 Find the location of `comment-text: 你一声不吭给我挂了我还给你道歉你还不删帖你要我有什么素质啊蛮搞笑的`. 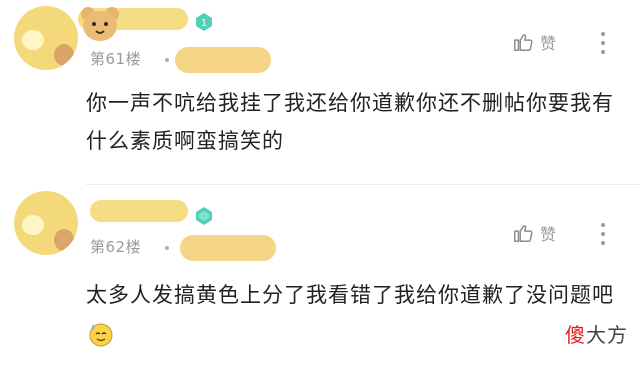

comment-text: 你一声不吭给我挂了我还给你道歉你还不删帖你要我有什么素质啊蛮搞笑的 is located at coordinates (350, 122).